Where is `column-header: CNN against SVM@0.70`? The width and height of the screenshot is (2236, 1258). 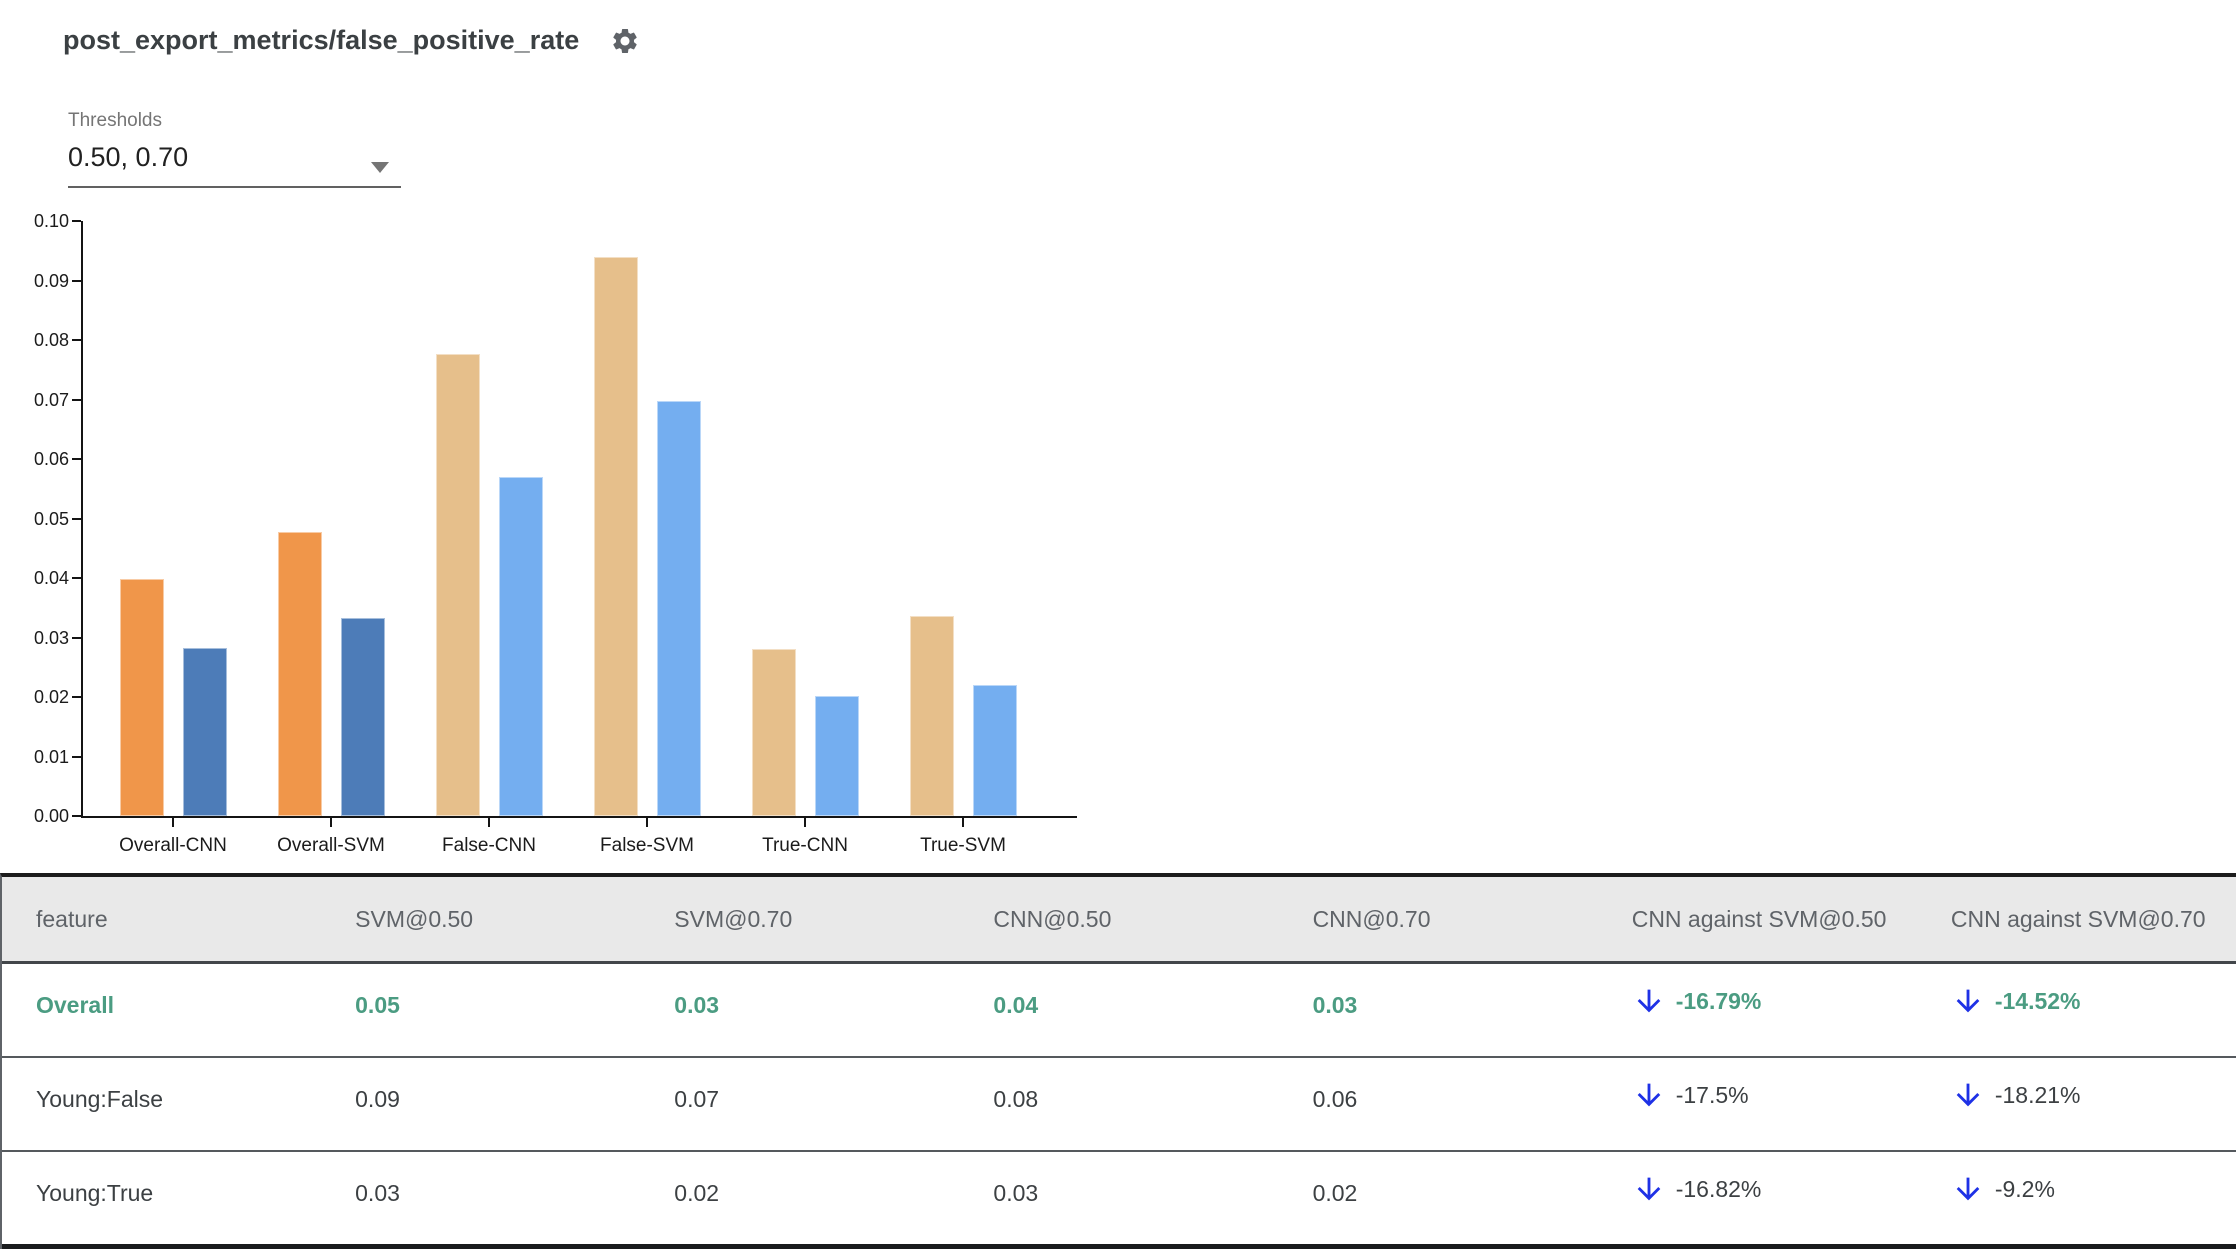
column-header: CNN against SVM@0.70 is located at coordinates (2078, 918).